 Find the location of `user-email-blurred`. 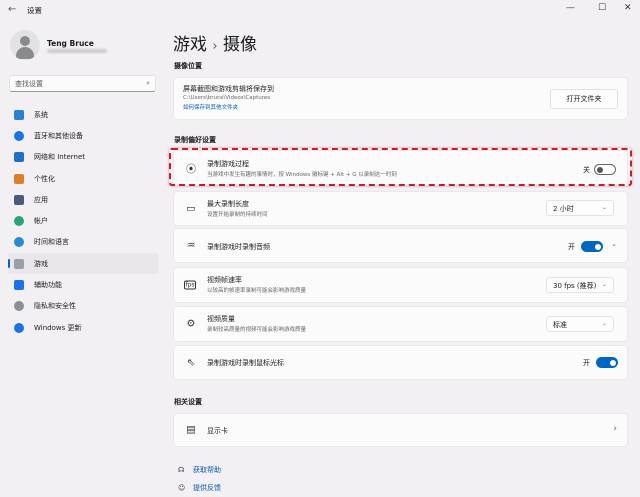

user-email-blurred is located at coordinates (77, 51).